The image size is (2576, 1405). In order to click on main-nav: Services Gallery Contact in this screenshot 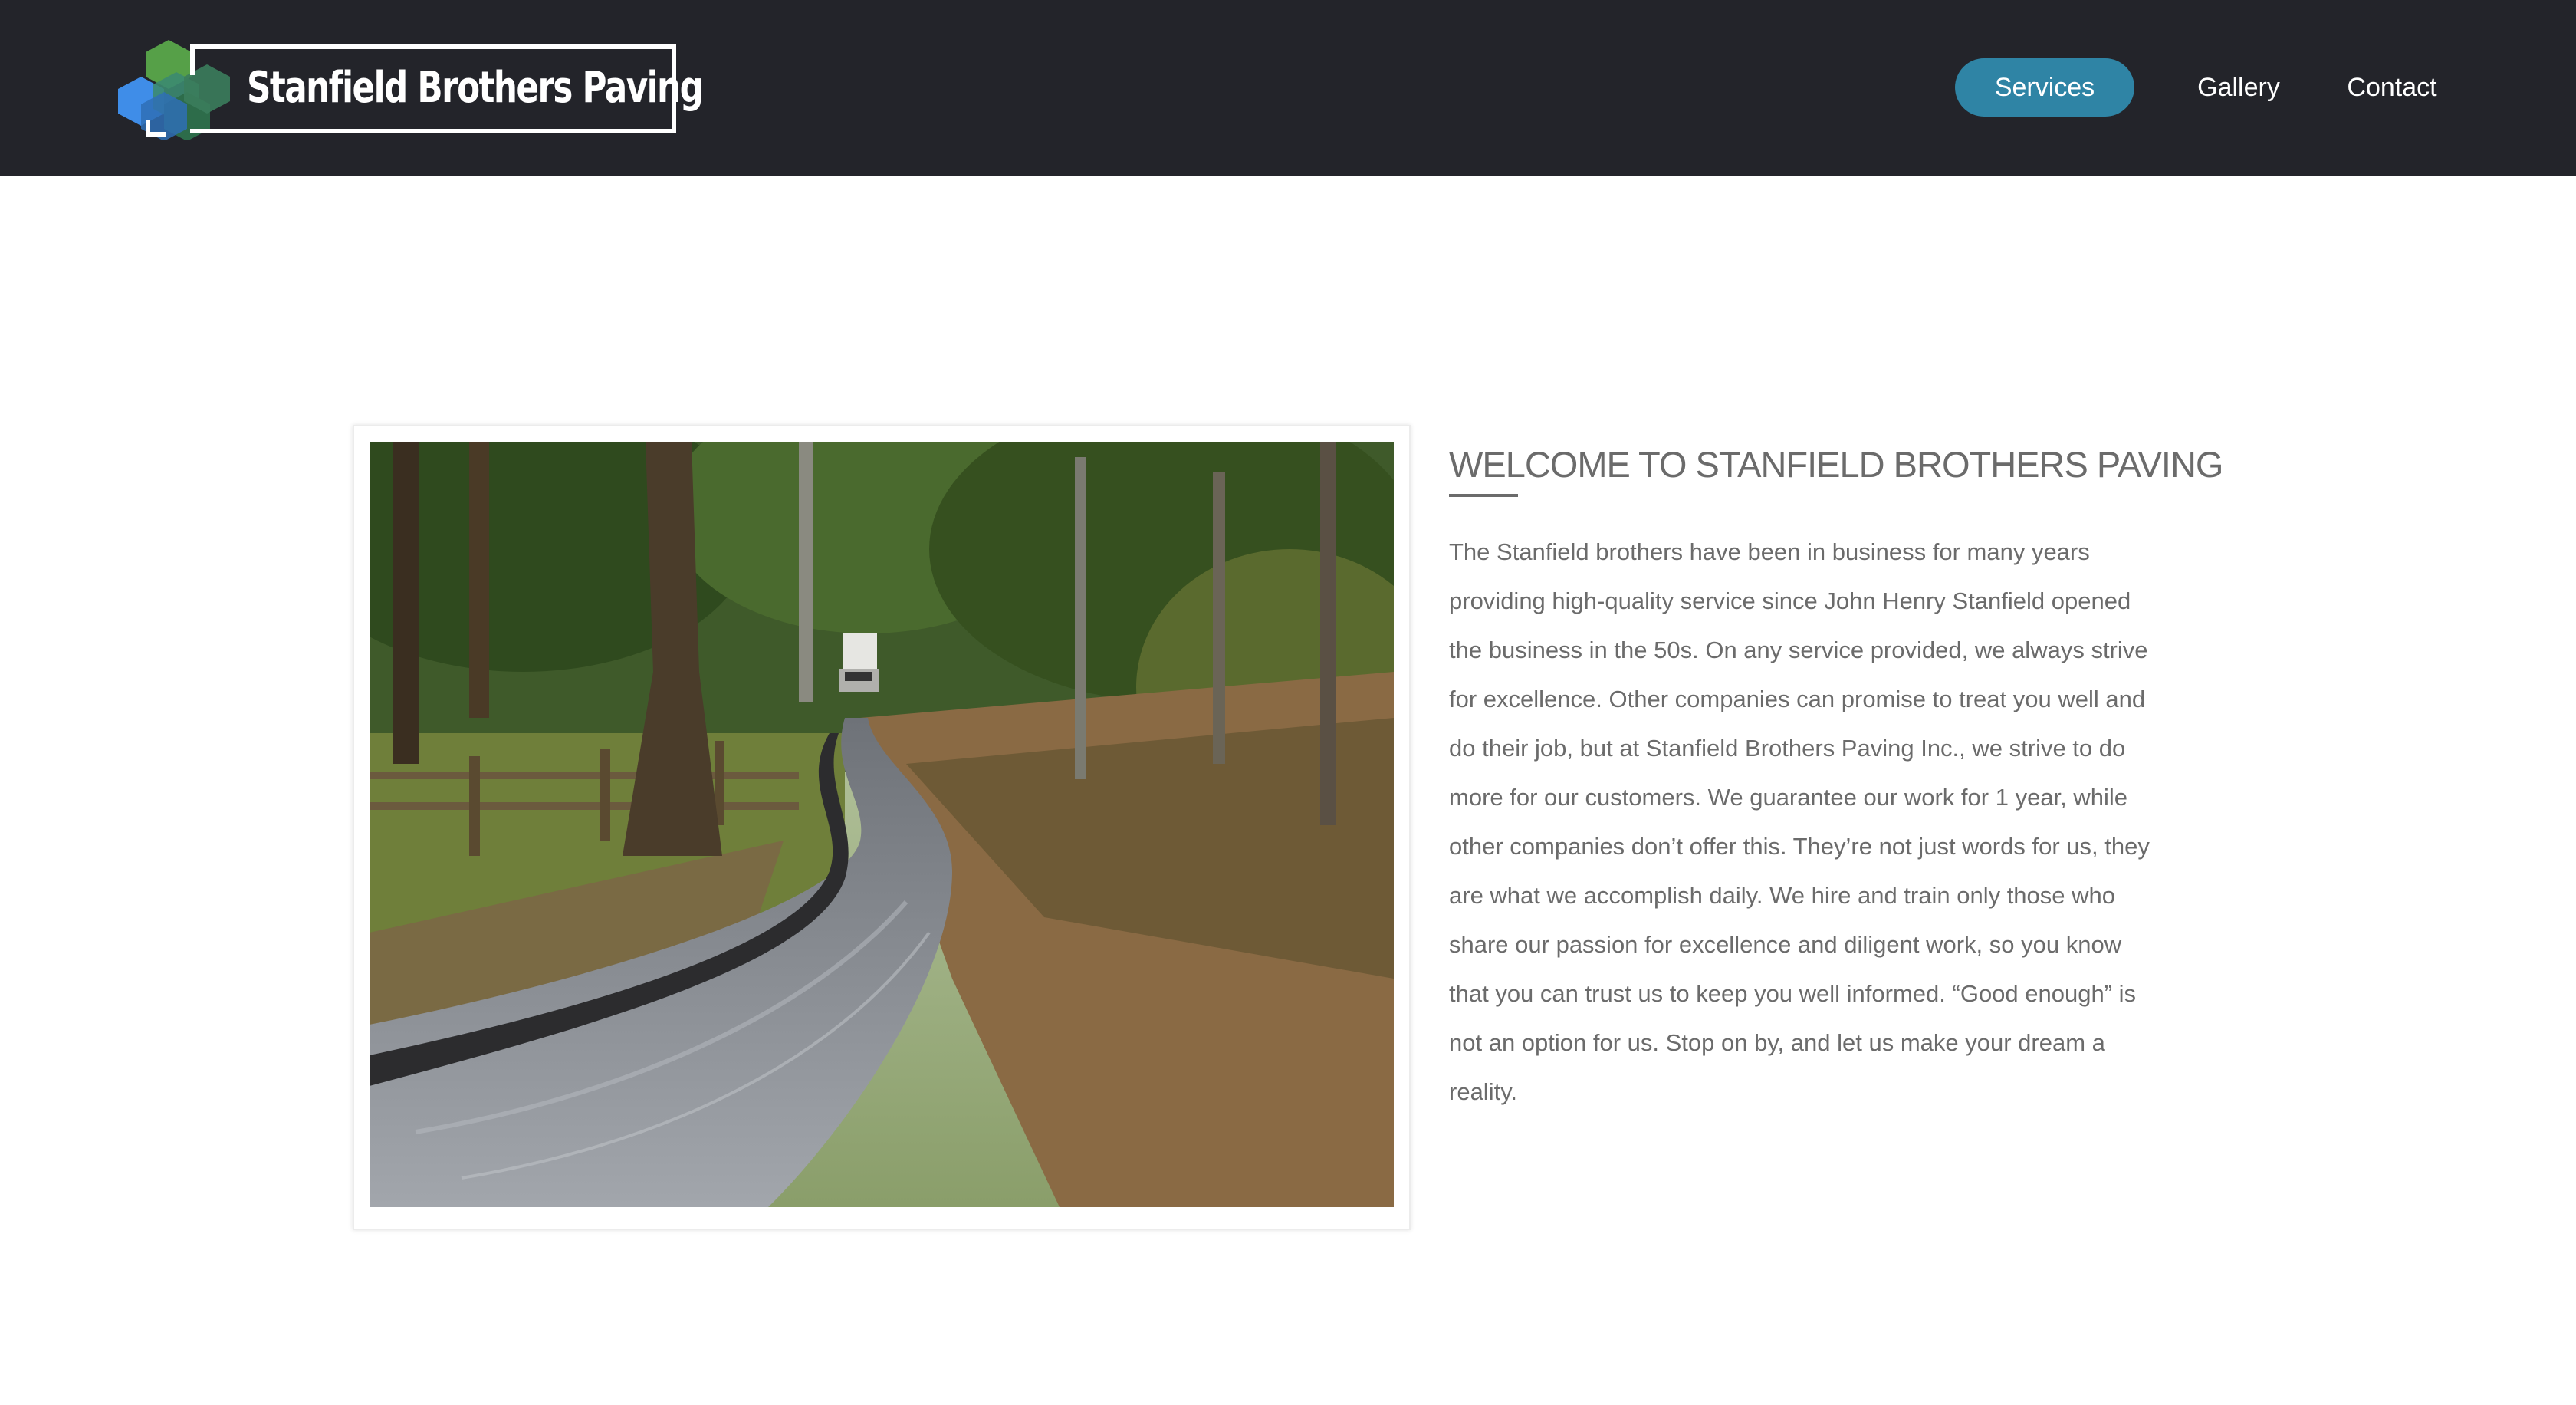, I will do `click(1288, 88)`.